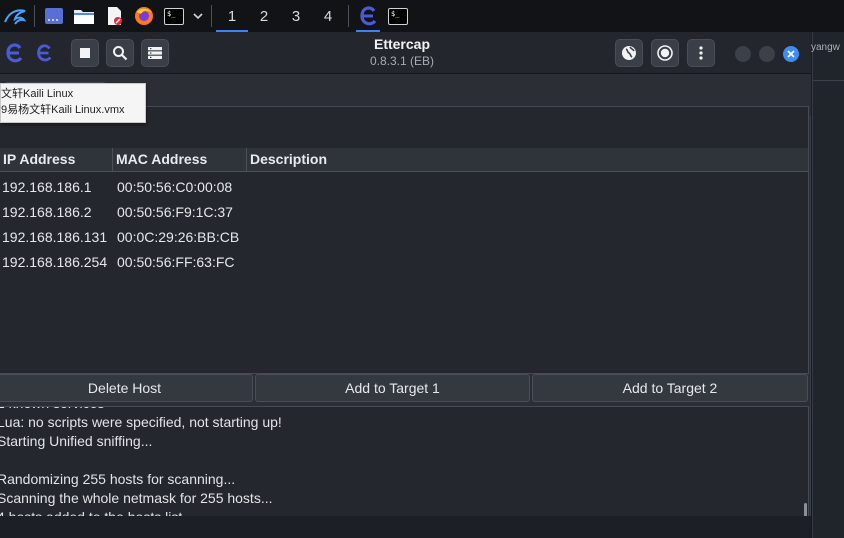 This screenshot has height=538, width=844. I want to click on cell-mac: 00:50:56:F9:1C:37, so click(175, 211).